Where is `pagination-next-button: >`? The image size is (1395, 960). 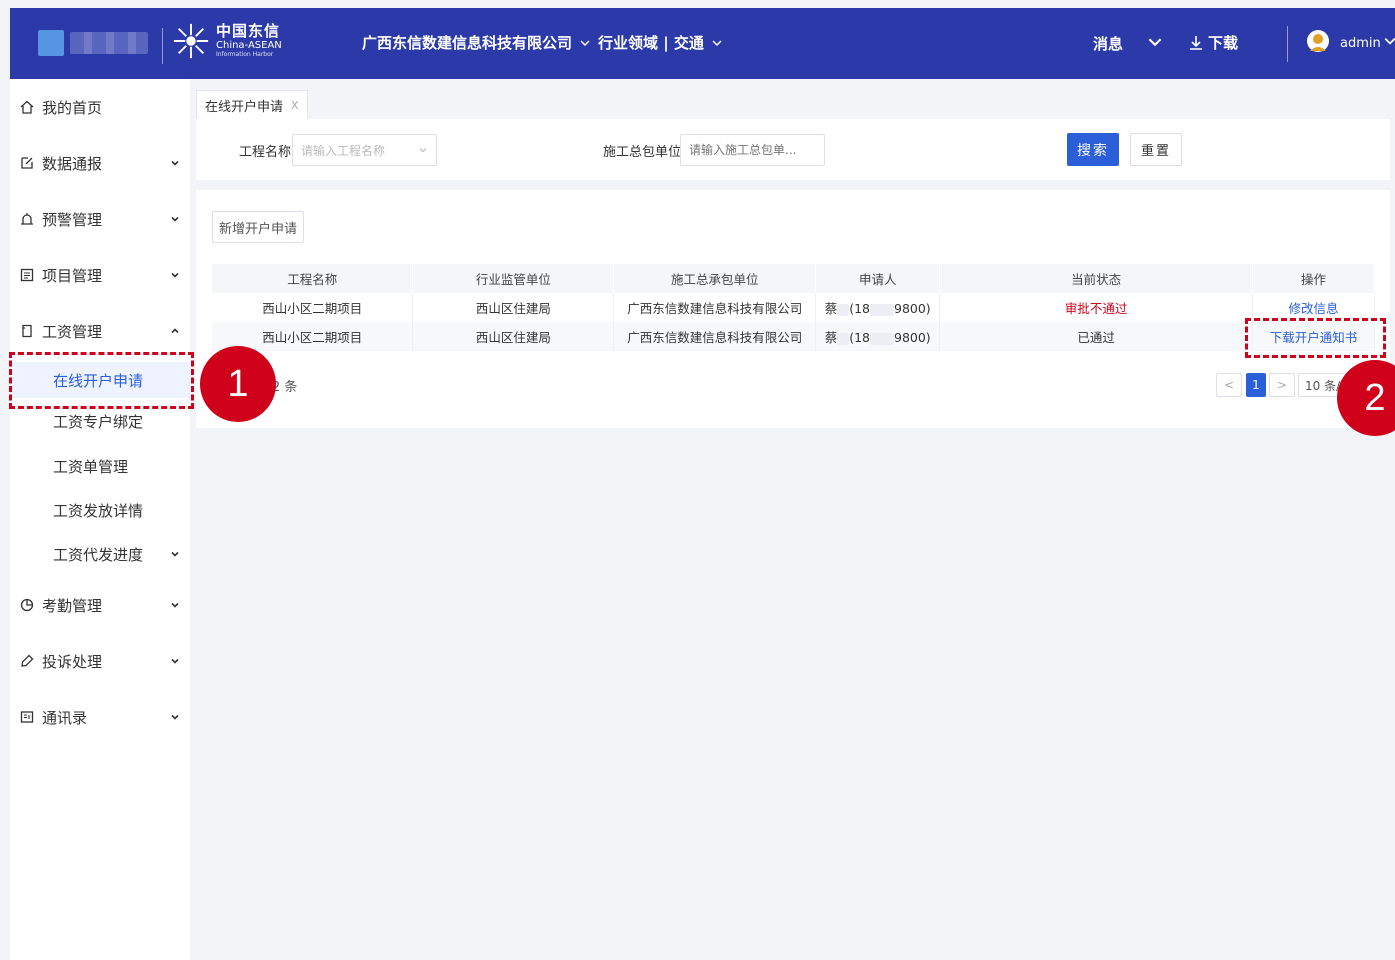
pagination-next-button: > is located at coordinates (1282, 385).